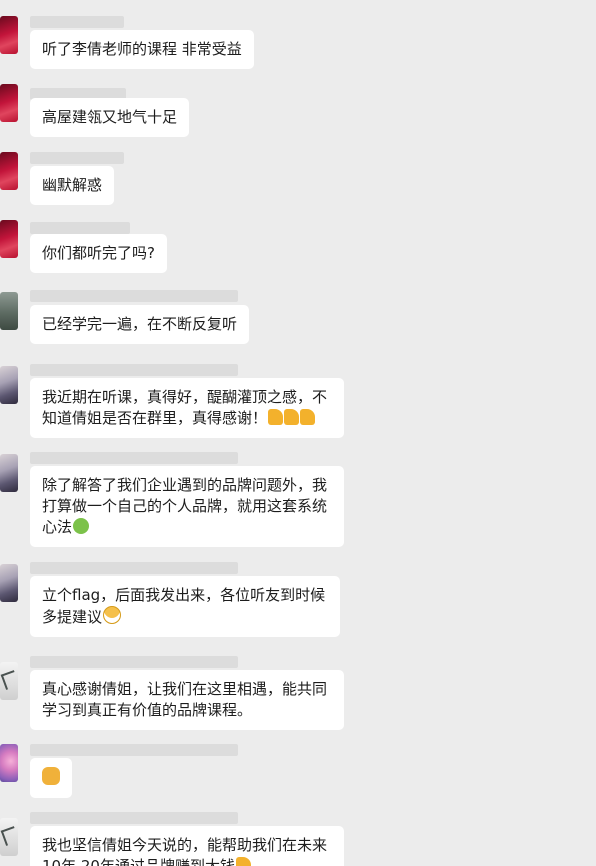 Image resolution: width=596 pixels, height=866 pixels. I want to click on message-text: 已经学完一遍，在不断反复听, so click(140, 324).